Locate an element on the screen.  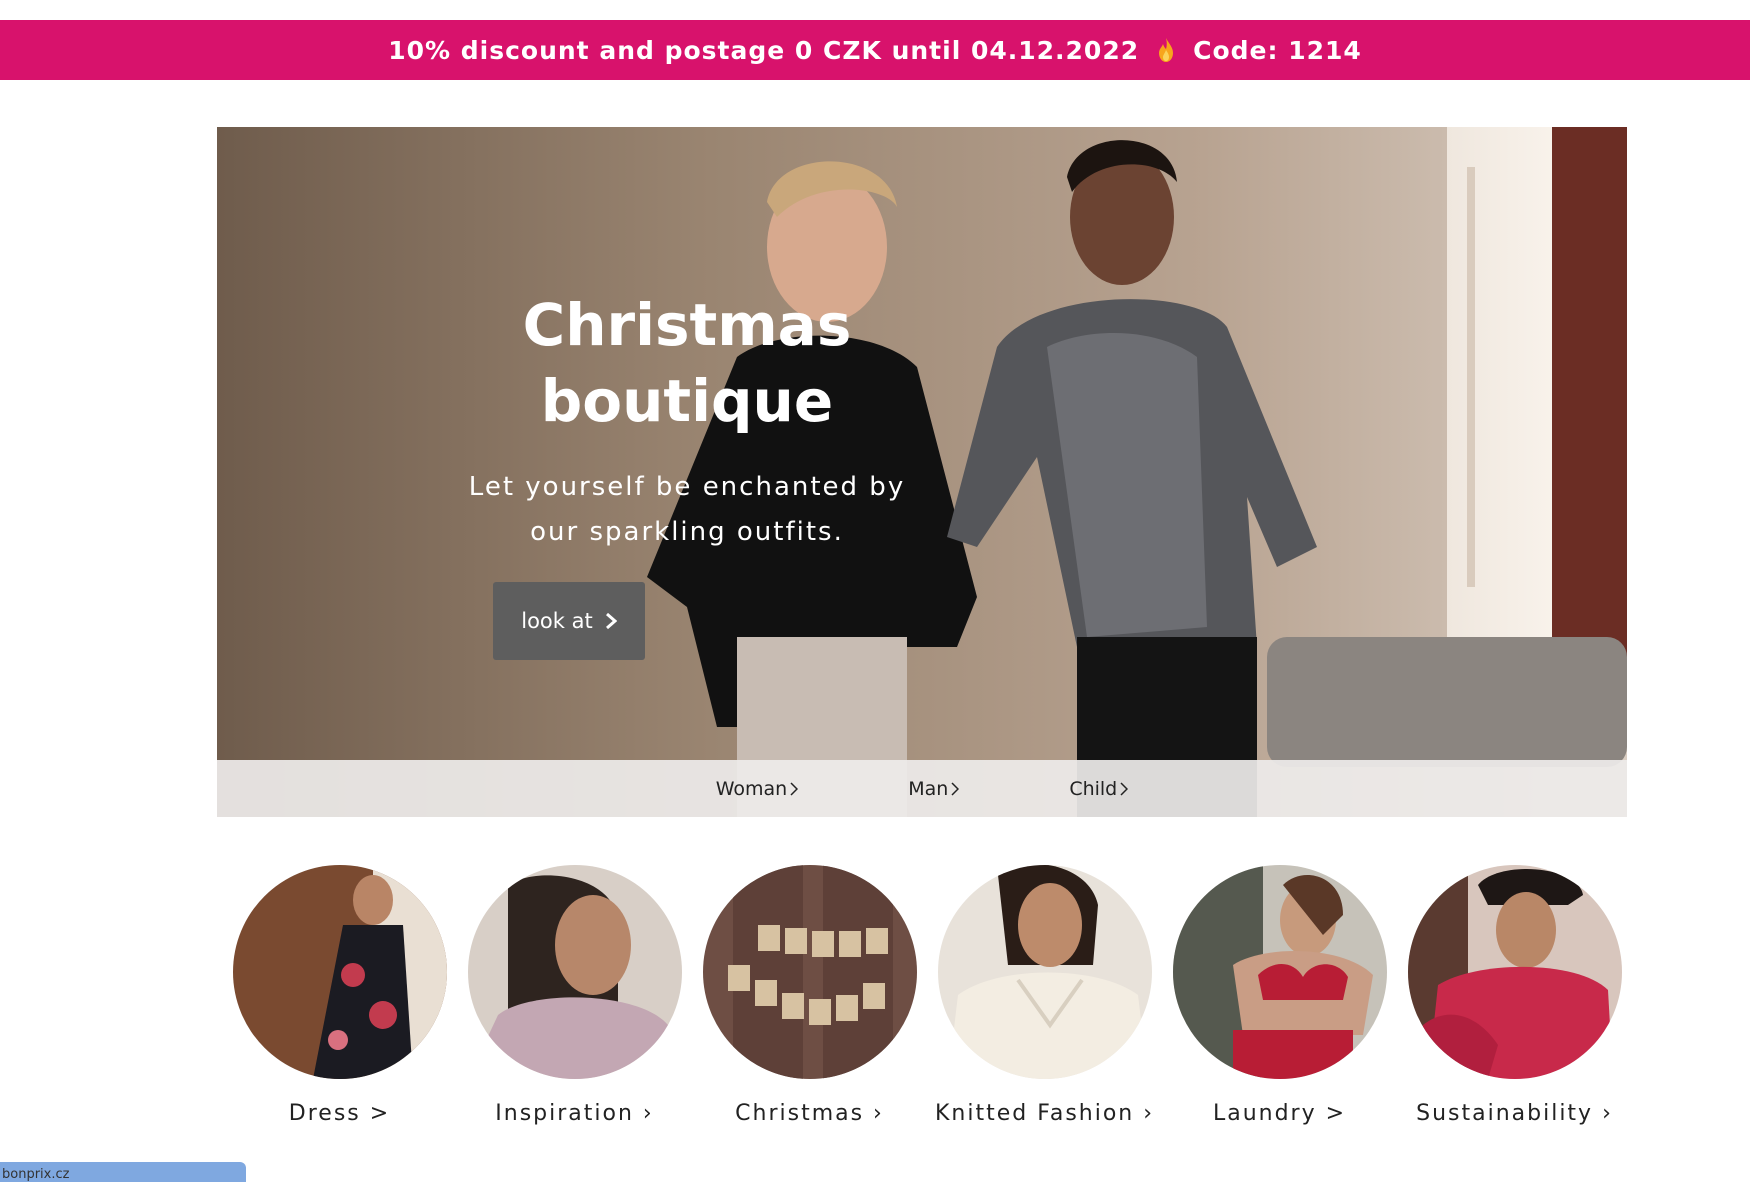
category-sustainability: Sustainability › is located at coordinates (1514, 995).